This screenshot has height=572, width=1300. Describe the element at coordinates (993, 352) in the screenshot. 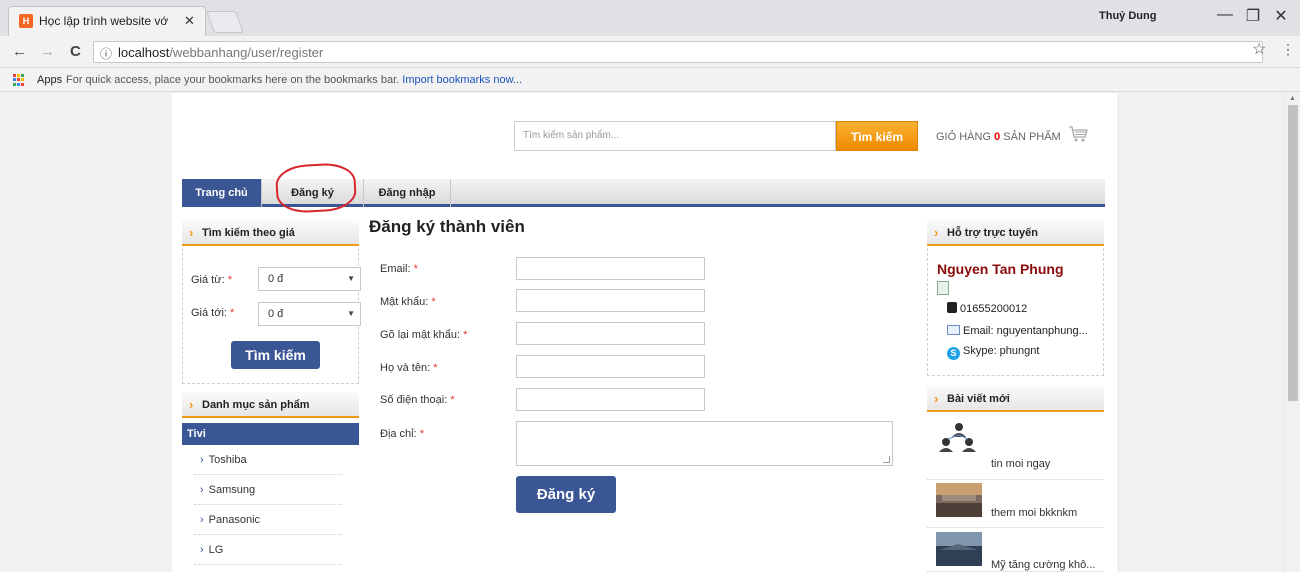

I see `support-skype: S Skype: phungnt` at that location.